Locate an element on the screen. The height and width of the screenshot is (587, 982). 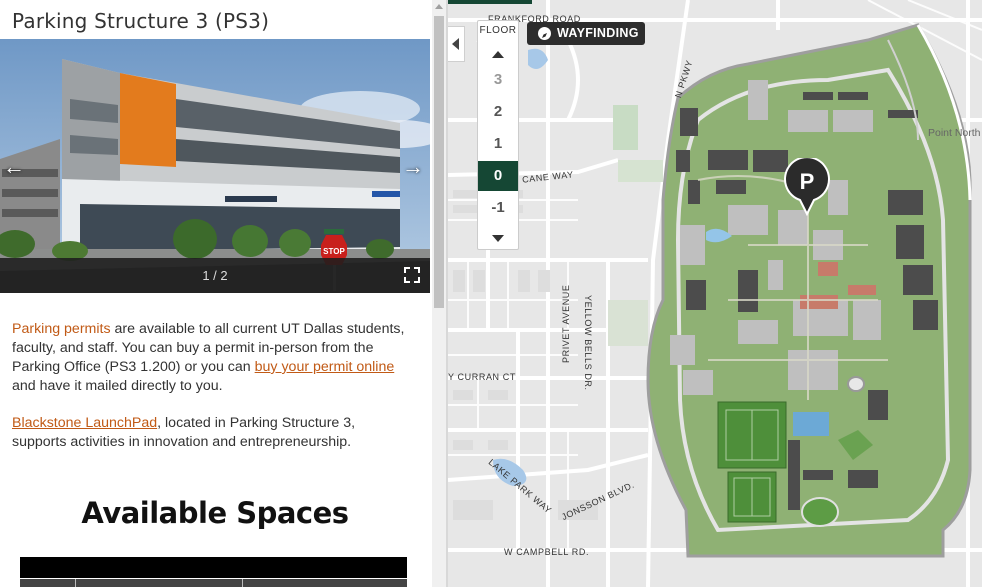
gallery-counter: 1 / 2 is located at coordinates (215, 275).